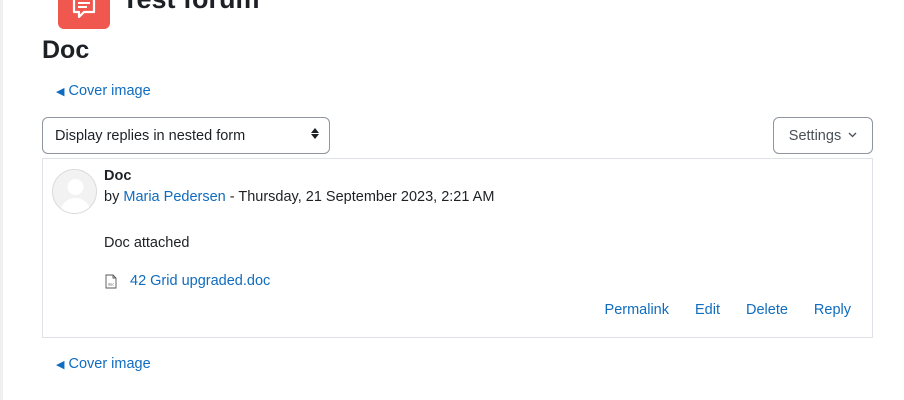 The height and width of the screenshot is (400, 904). Describe the element at coordinates (767, 310) in the screenshot. I see `delete-link: Delete` at that location.